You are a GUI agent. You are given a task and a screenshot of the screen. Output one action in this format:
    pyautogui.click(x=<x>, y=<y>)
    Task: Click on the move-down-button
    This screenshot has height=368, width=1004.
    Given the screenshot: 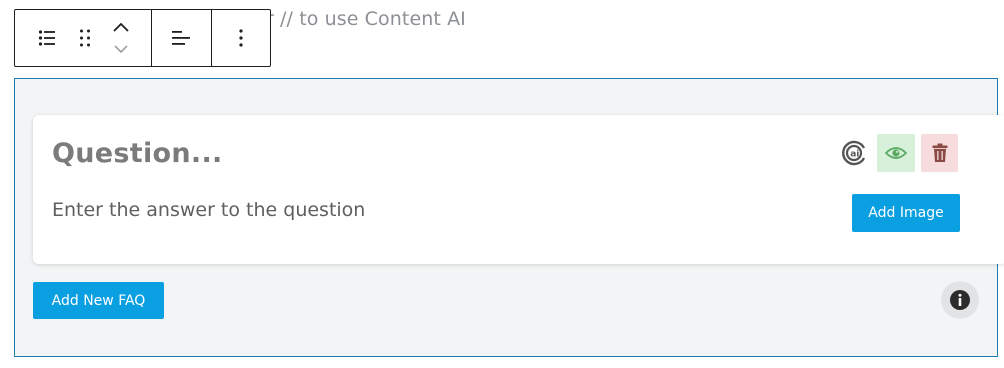 What is the action you would take?
    pyautogui.click(x=121, y=49)
    